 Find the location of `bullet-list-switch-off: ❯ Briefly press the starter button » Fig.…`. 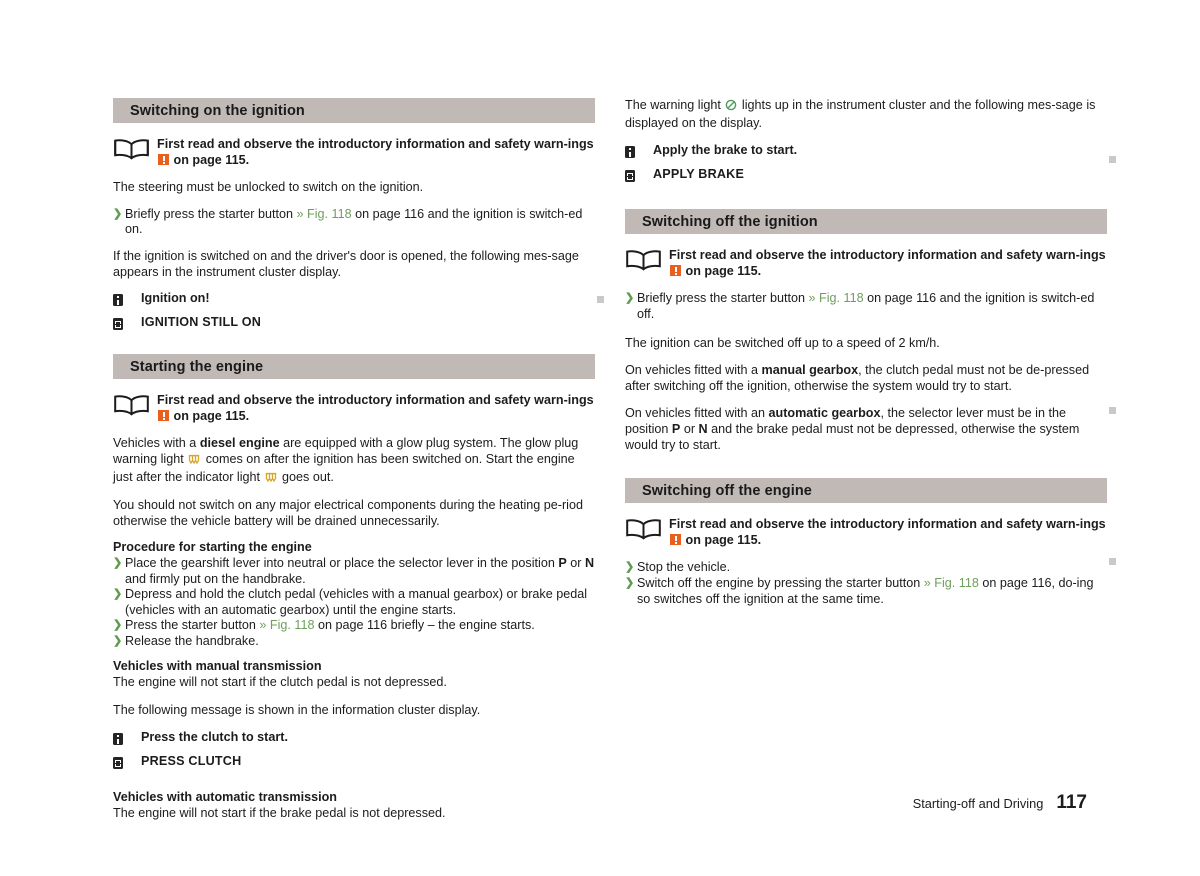

bullet-list-switch-off: ❯ Briefly press the starter button » Fig.… is located at coordinates (866, 306).